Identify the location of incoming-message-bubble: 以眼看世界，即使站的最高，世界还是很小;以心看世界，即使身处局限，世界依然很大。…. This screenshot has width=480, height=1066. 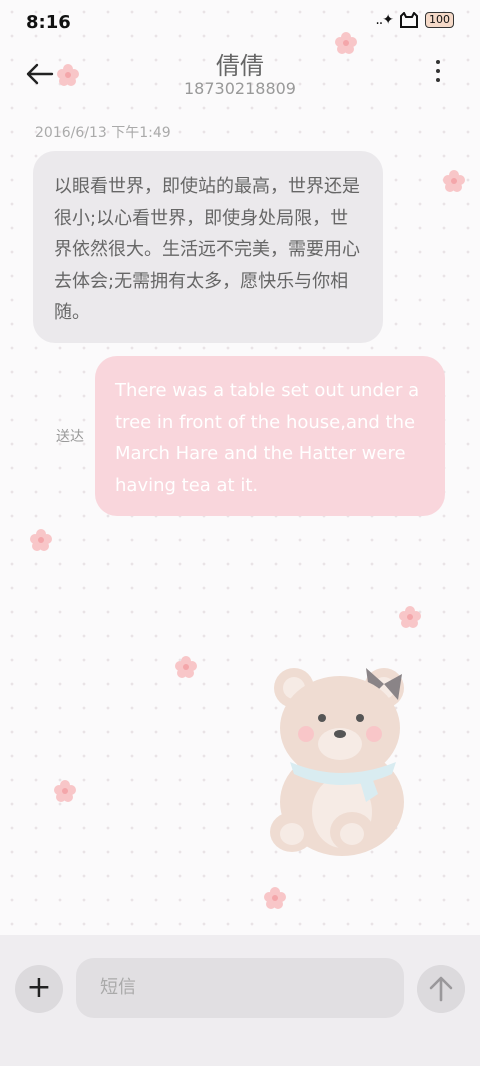
(208, 247).